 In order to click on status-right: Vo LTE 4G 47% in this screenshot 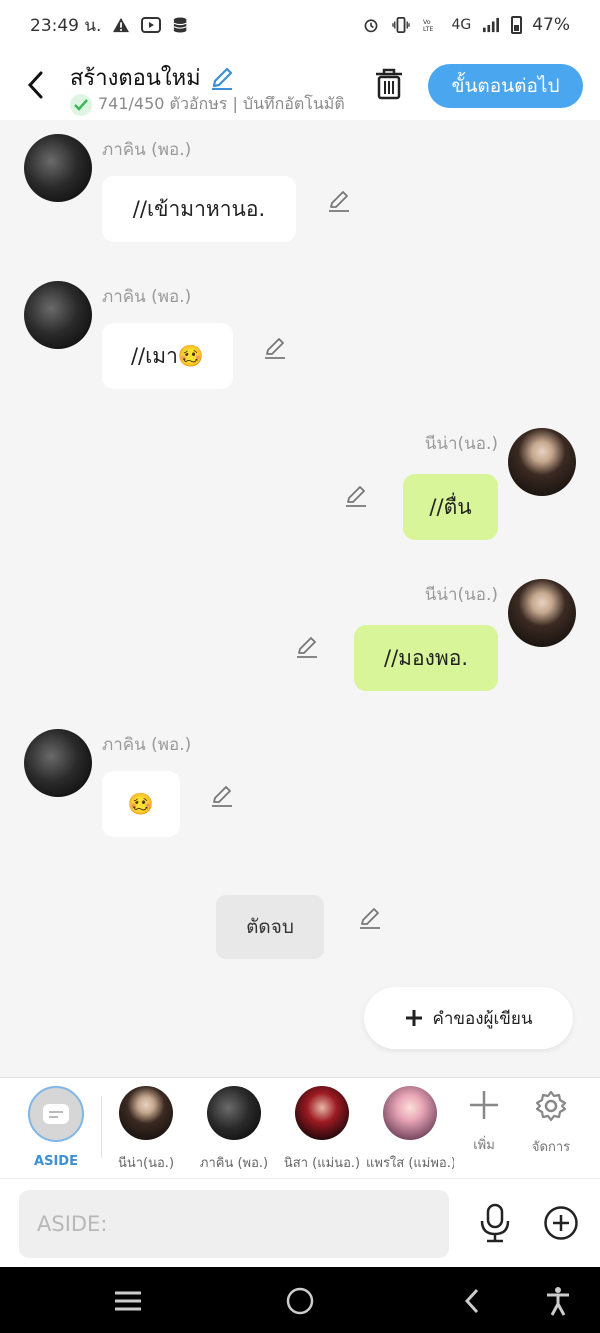, I will do `click(465, 25)`.